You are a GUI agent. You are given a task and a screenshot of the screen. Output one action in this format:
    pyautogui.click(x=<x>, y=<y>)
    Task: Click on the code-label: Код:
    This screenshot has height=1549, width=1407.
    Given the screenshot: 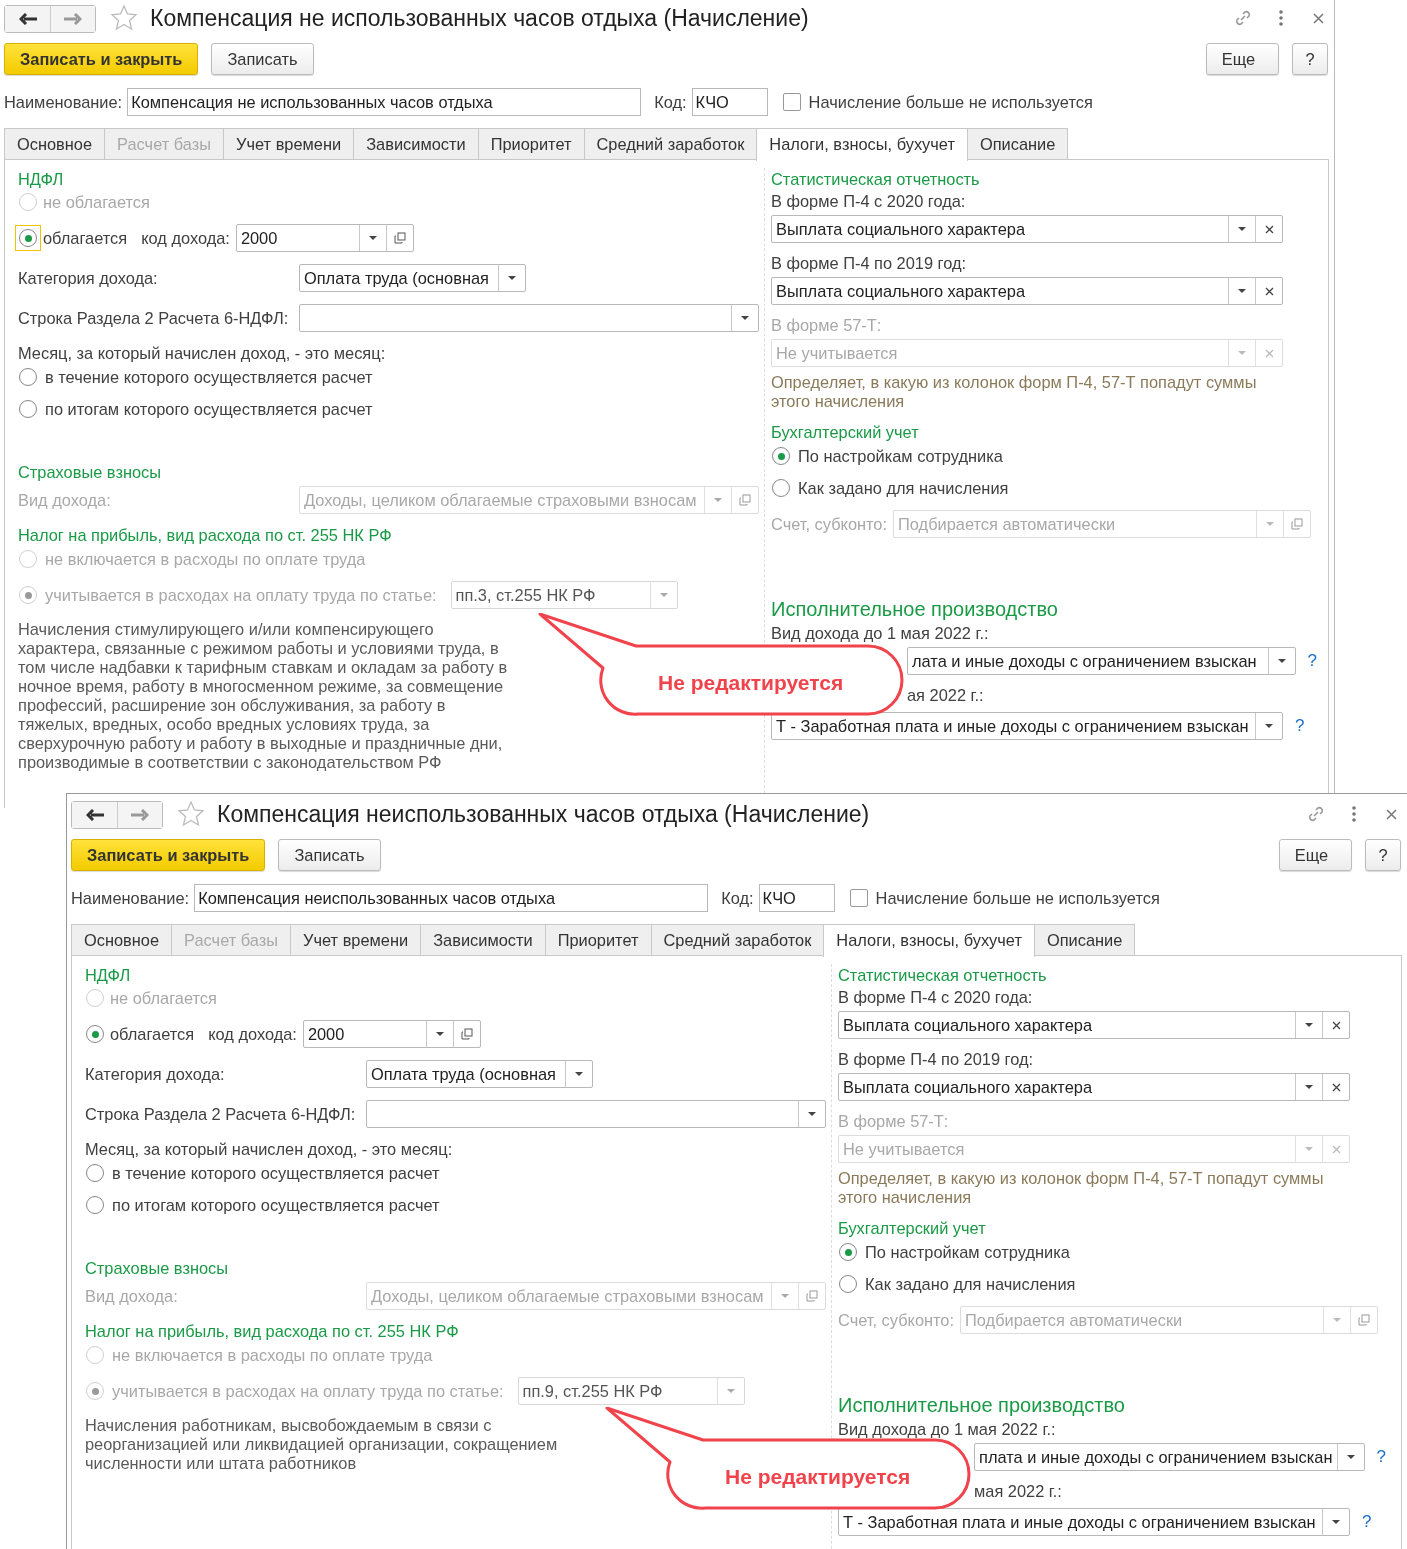 What is the action you would take?
    pyautogui.click(x=737, y=898)
    